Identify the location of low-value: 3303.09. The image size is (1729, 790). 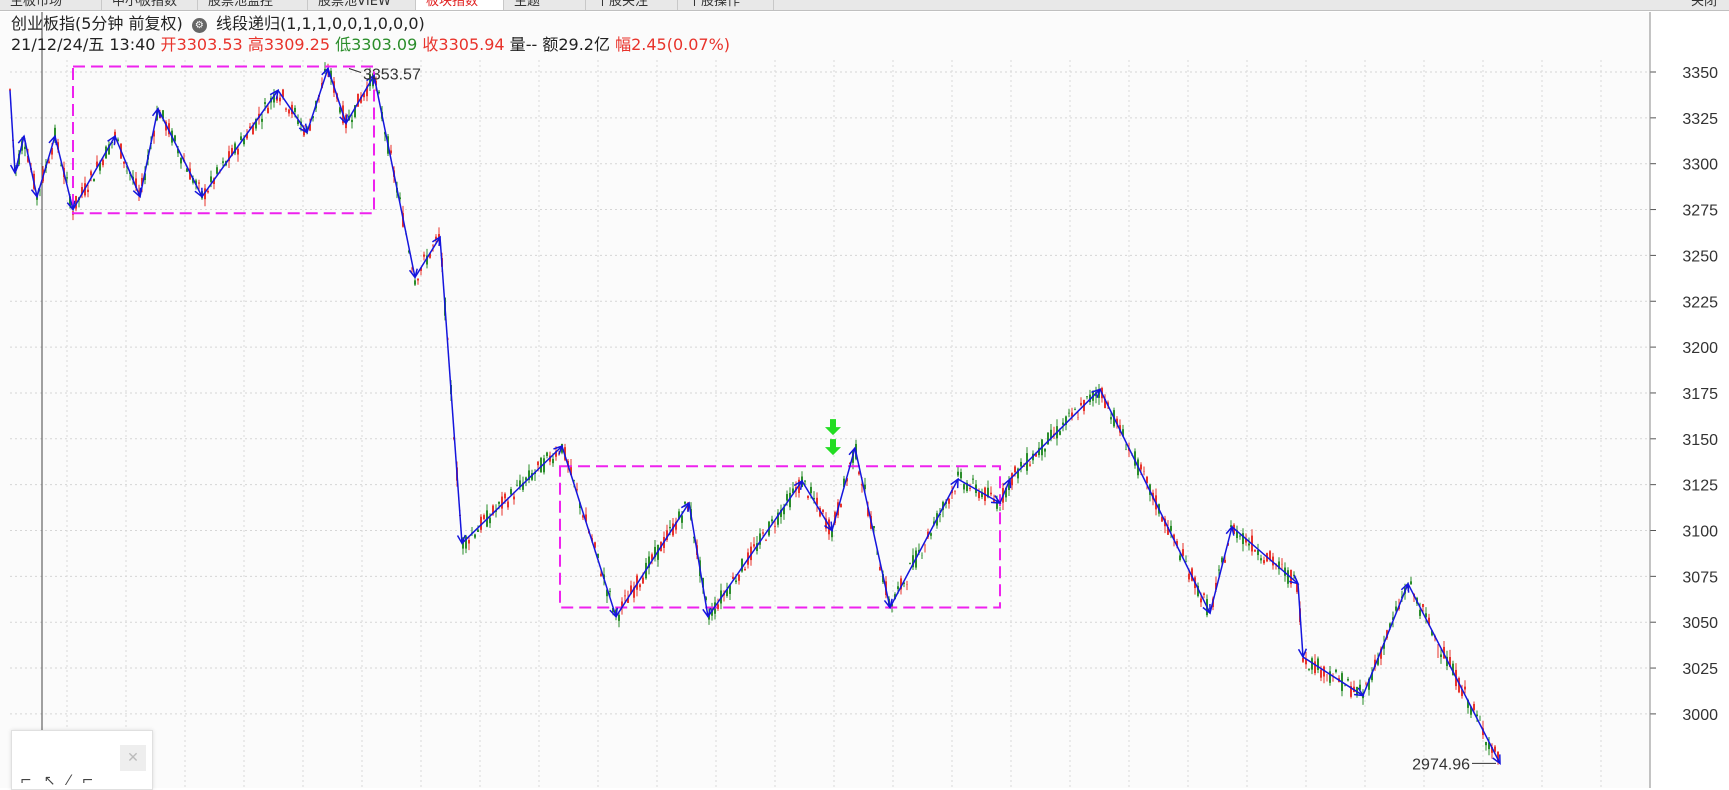
(384, 44).